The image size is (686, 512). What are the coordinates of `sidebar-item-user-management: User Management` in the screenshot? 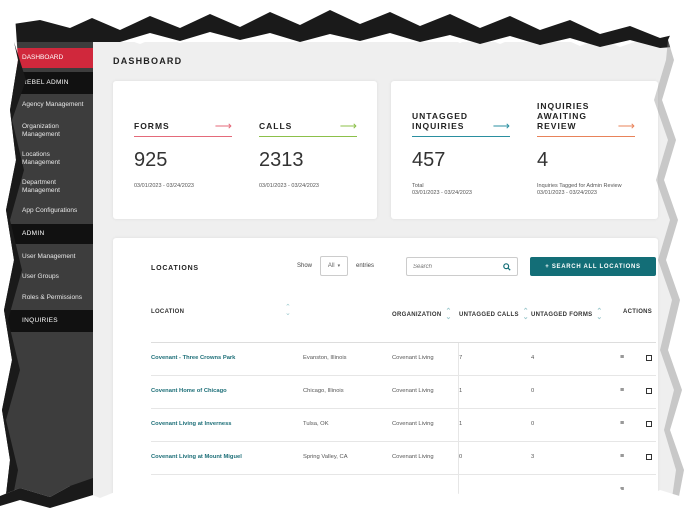 It's located at (46, 257).